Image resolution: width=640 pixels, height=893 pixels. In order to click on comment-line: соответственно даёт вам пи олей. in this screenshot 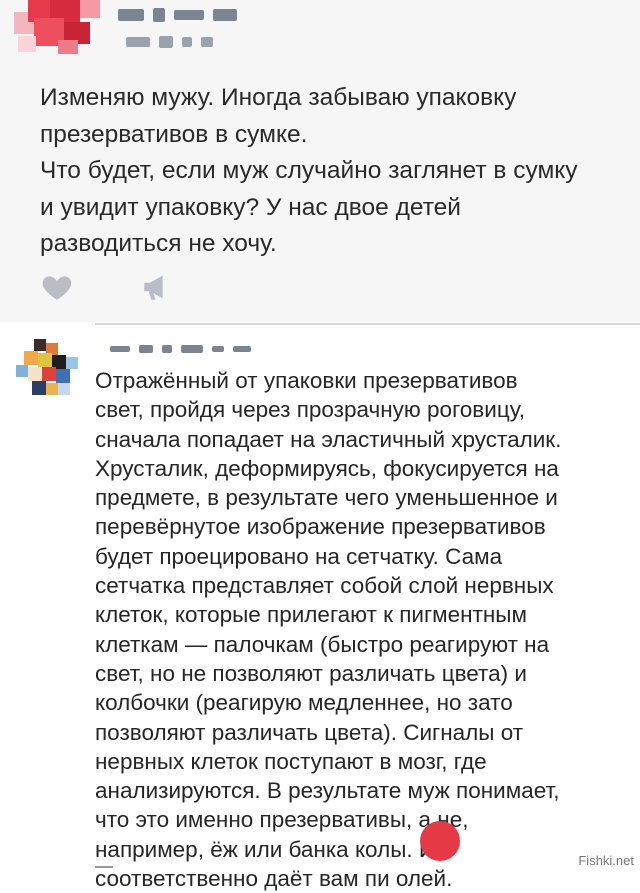, I will do `click(274, 879)`.